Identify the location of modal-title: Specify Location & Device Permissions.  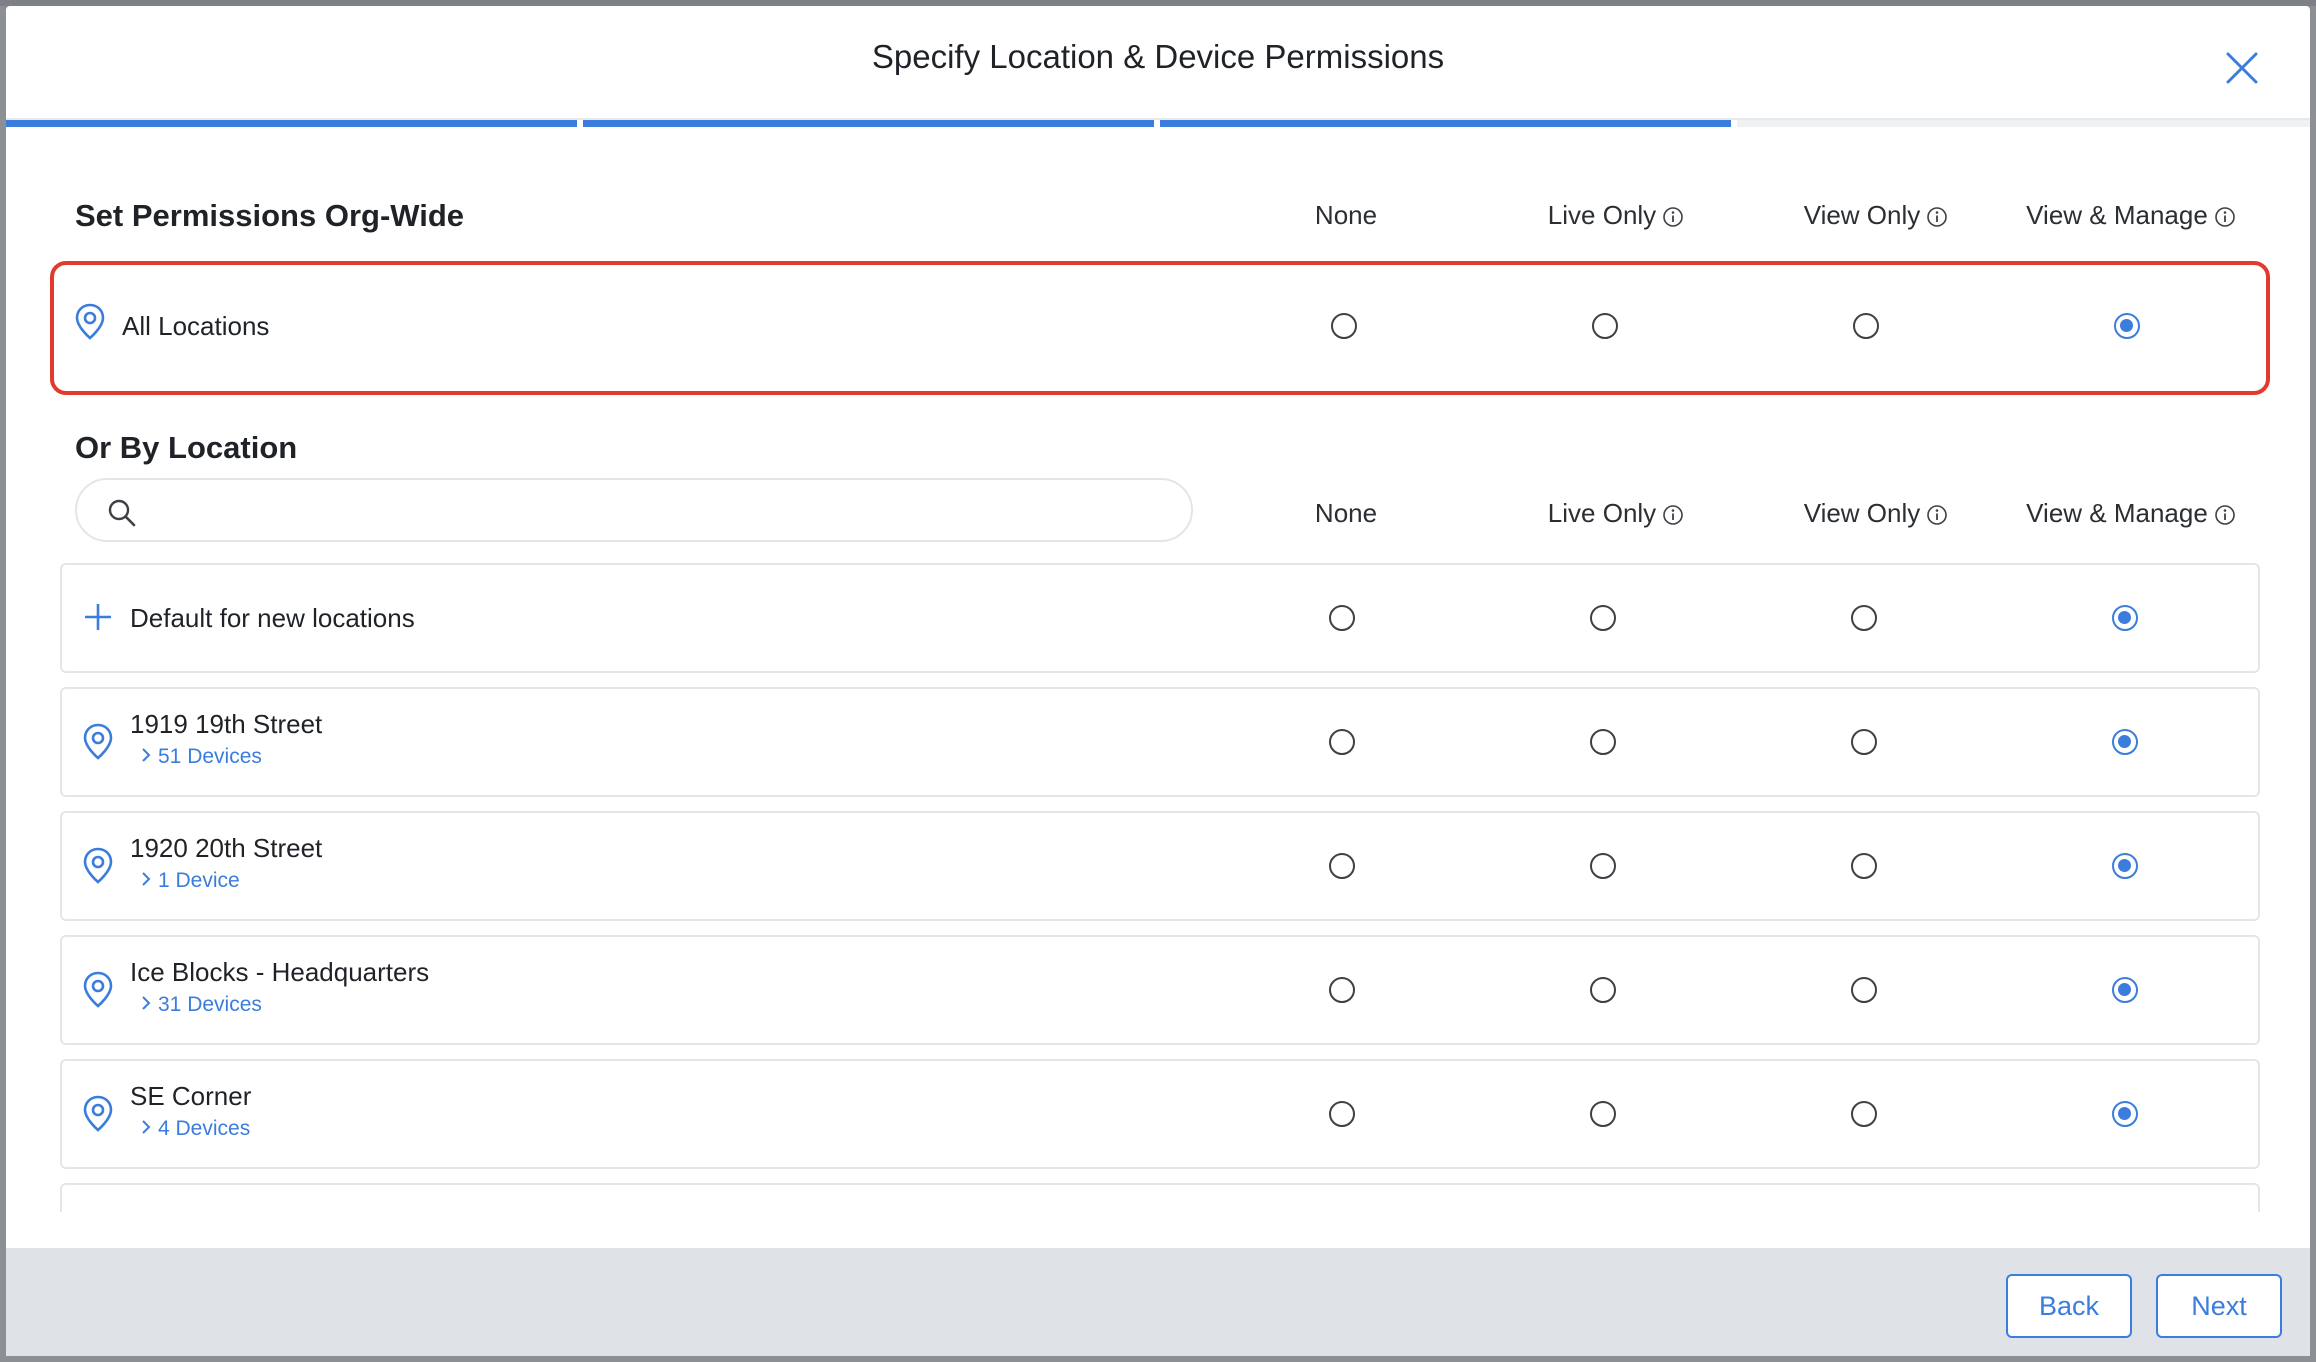
(1158, 56).